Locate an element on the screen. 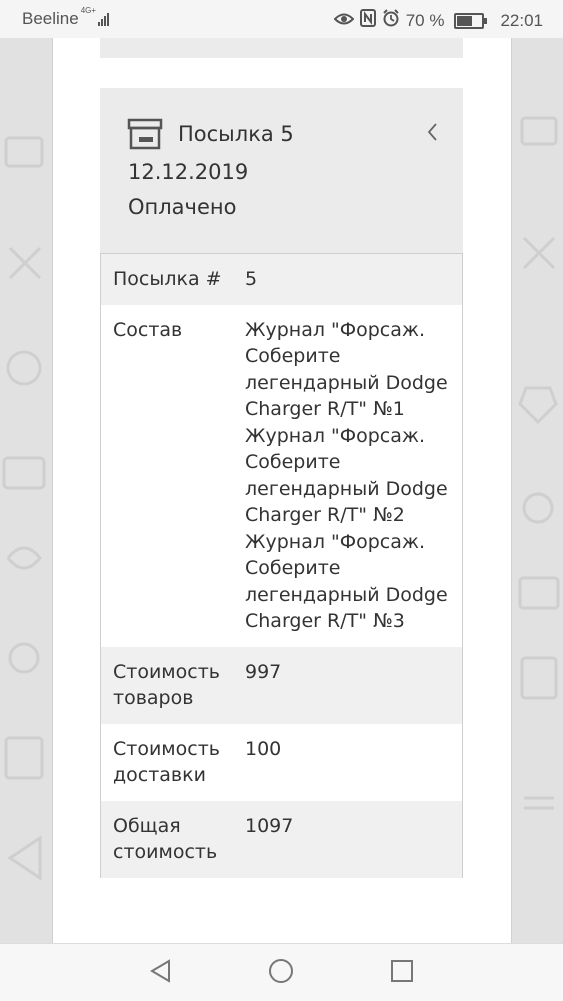  carrier-name: Beeline is located at coordinates (50, 18).